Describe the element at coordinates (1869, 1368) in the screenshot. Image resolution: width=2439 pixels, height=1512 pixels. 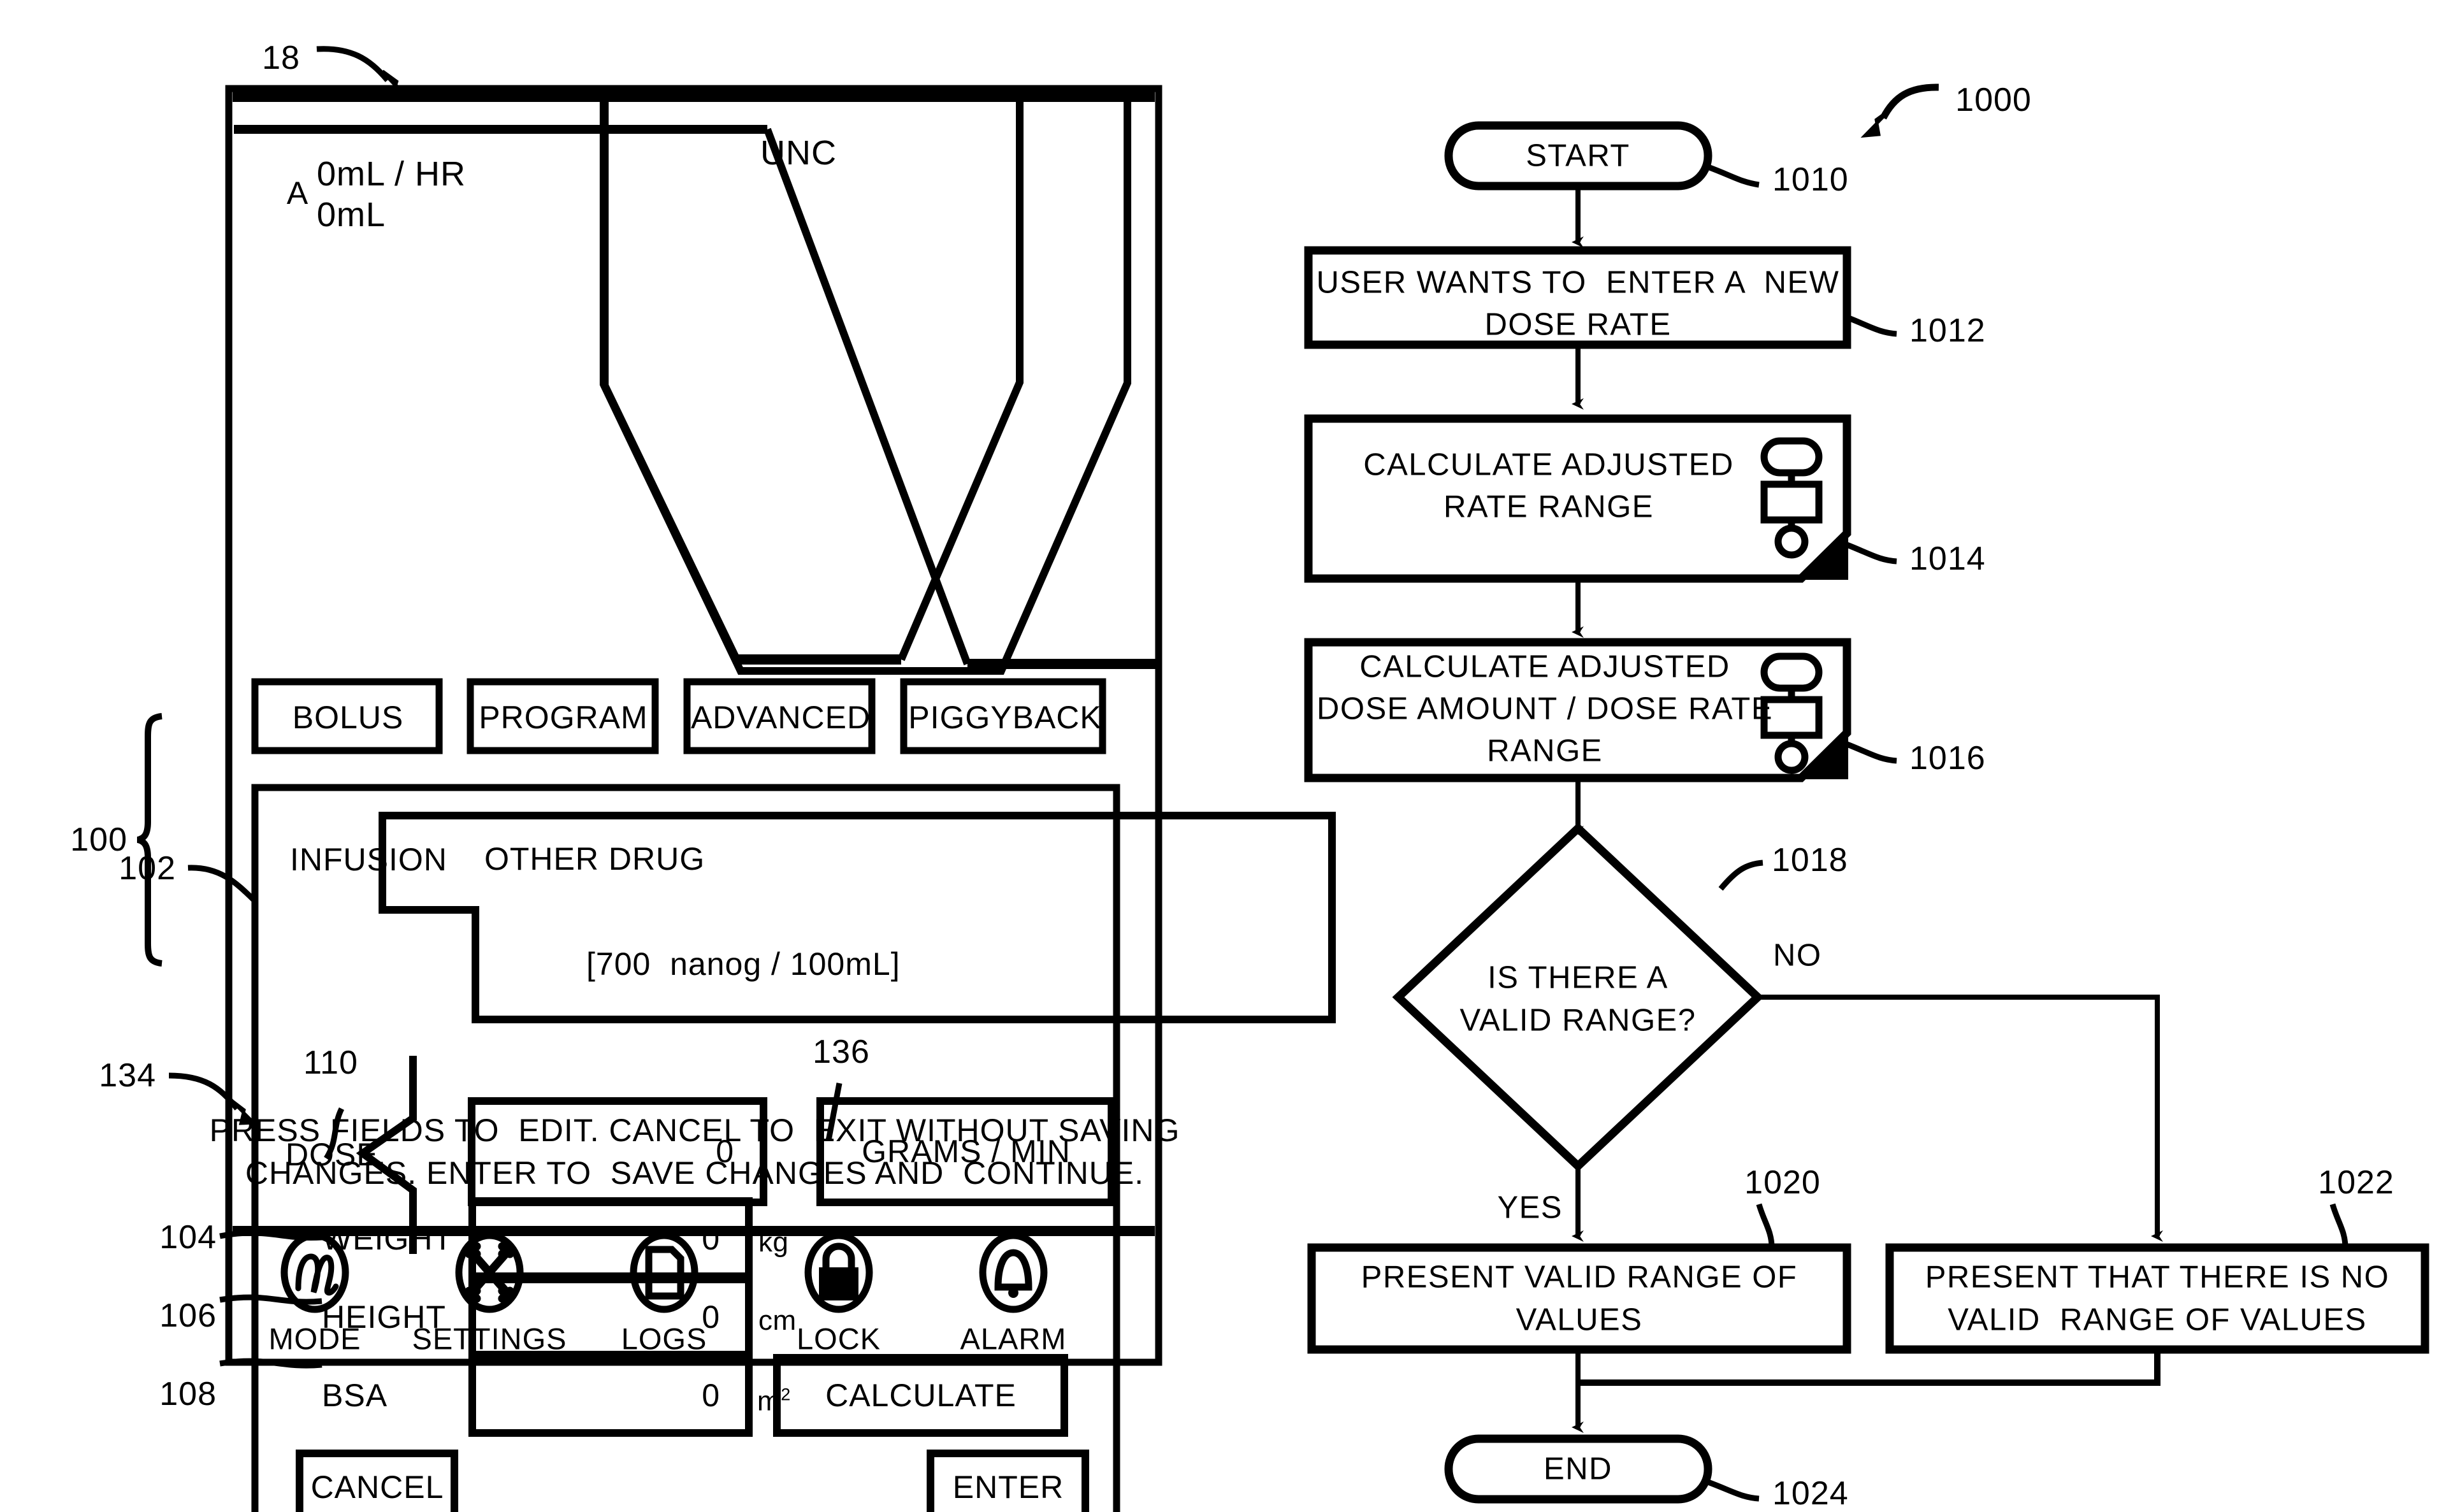
I see `merge-path` at that location.